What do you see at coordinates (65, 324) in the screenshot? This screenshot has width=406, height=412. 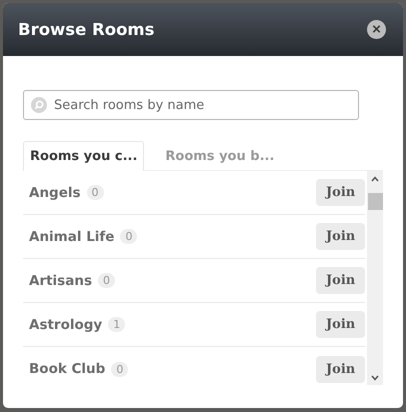 I see `room-name: Astrology` at bounding box center [65, 324].